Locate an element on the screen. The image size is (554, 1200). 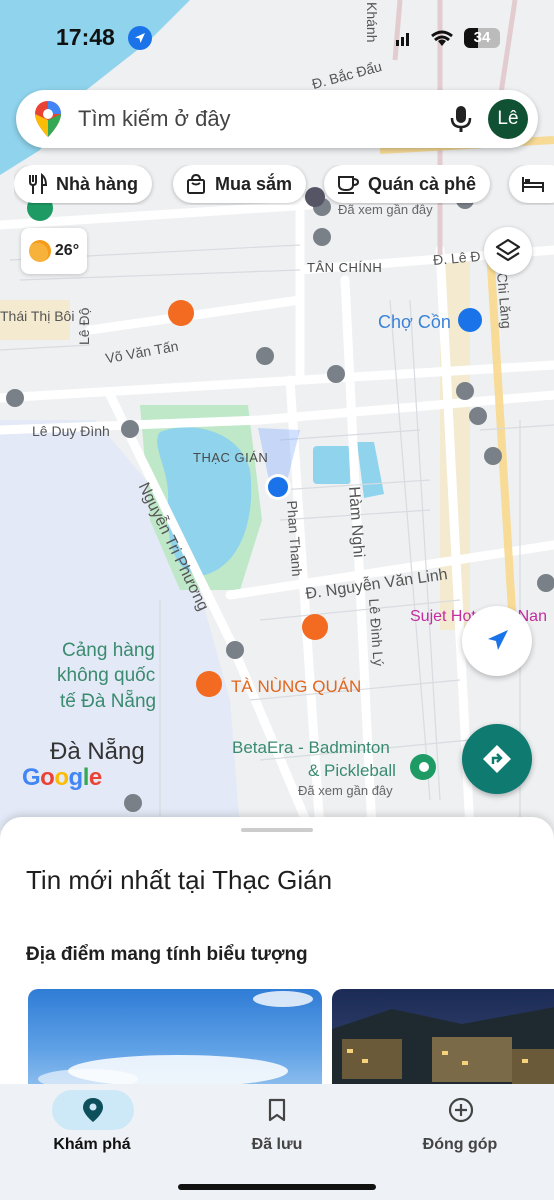
tab-contribute: Đóng góp is located at coordinates (460, 1134).